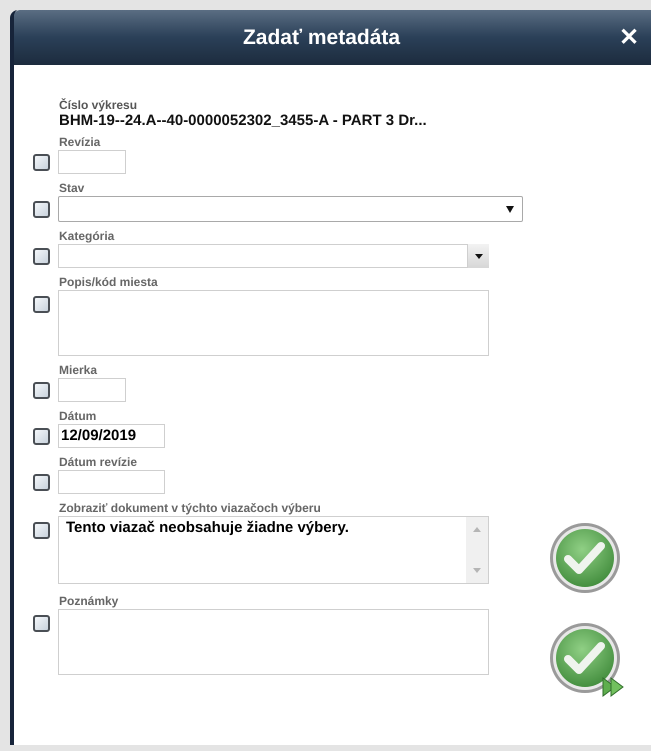 The width and height of the screenshot is (651, 751). What do you see at coordinates (111, 436) in the screenshot?
I see `date-field: 12/09/2019` at bounding box center [111, 436].